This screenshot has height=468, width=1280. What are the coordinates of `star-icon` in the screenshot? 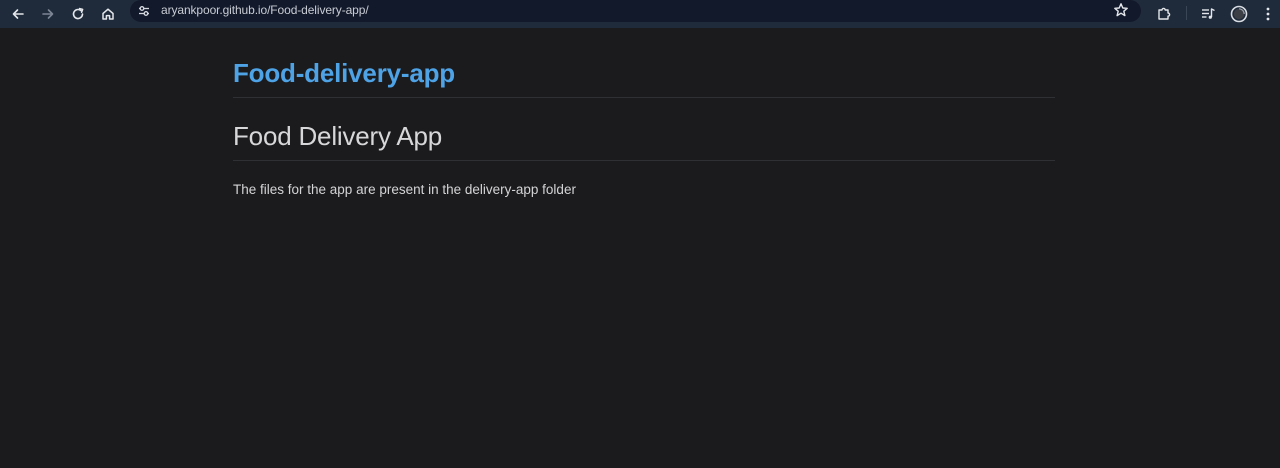 It's located at (1121, 10).